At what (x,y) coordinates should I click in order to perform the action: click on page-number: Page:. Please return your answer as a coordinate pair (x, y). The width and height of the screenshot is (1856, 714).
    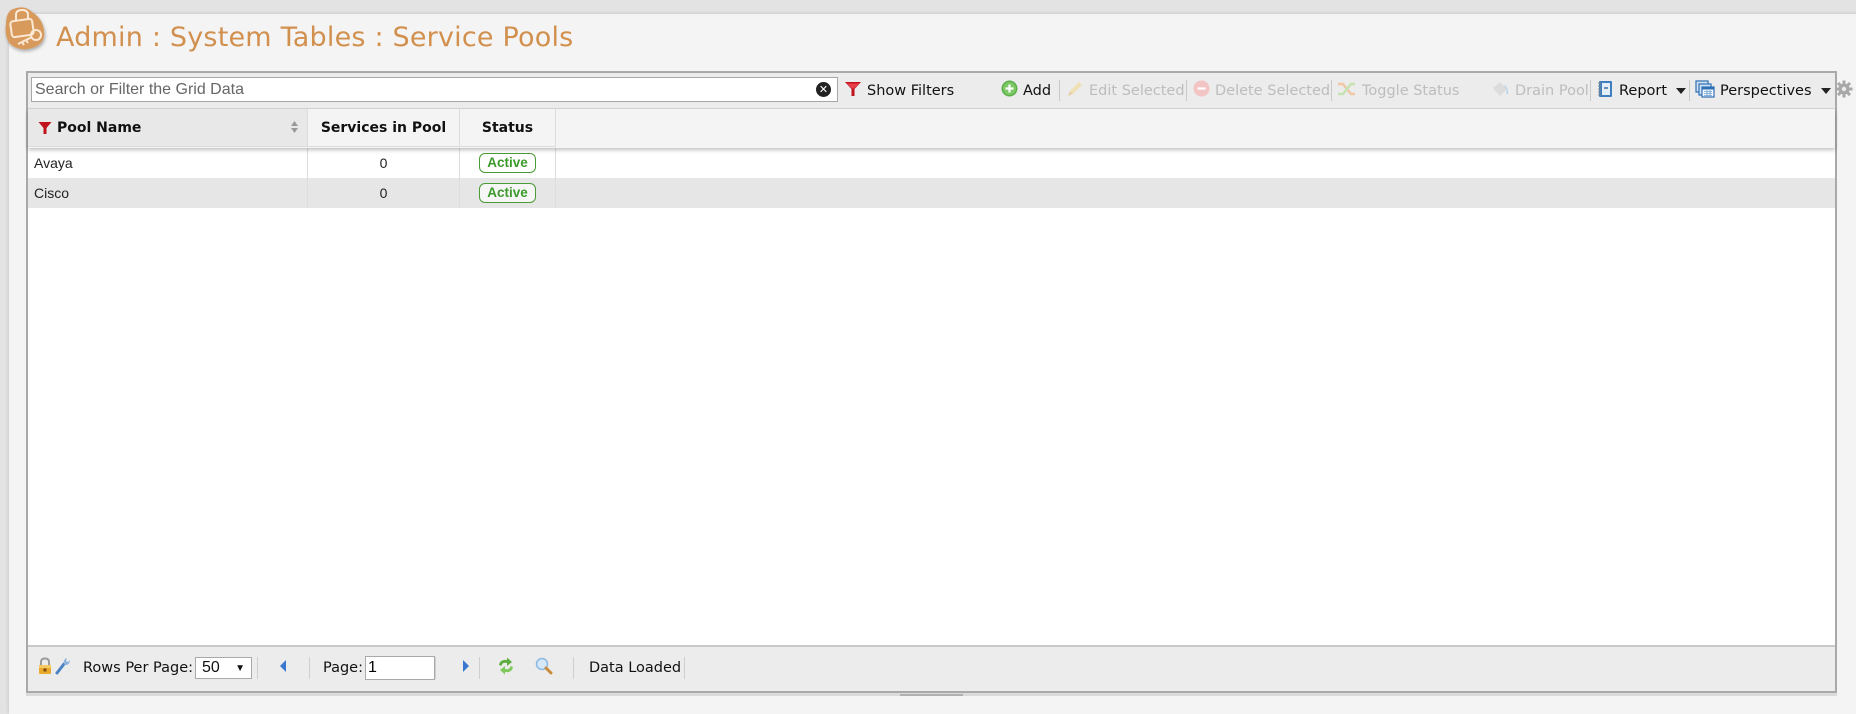
    Looking at the image, I should click on (379, 668).